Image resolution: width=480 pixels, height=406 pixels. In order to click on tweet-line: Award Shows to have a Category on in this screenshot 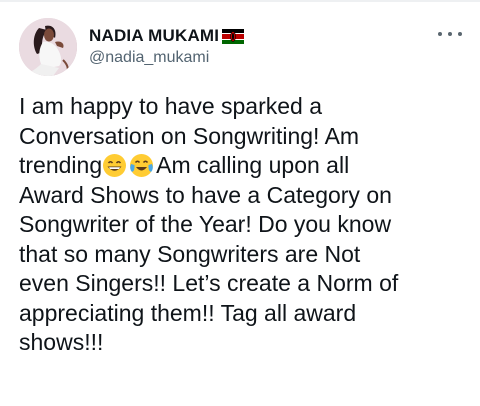, I will do `click(205, 194)`.